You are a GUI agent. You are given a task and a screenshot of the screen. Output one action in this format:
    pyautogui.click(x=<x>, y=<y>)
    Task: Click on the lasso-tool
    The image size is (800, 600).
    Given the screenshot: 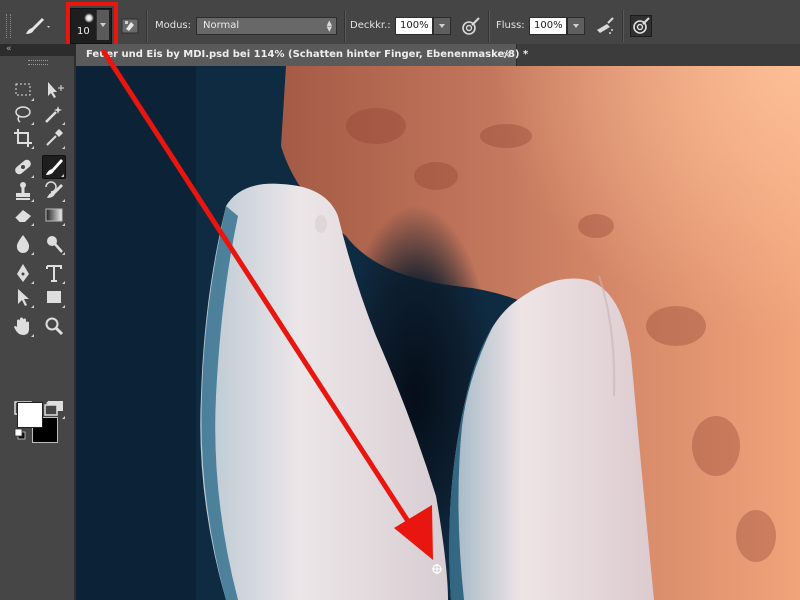 What is the action you would take?
    pyautogui.click(x=23, y=114)
    